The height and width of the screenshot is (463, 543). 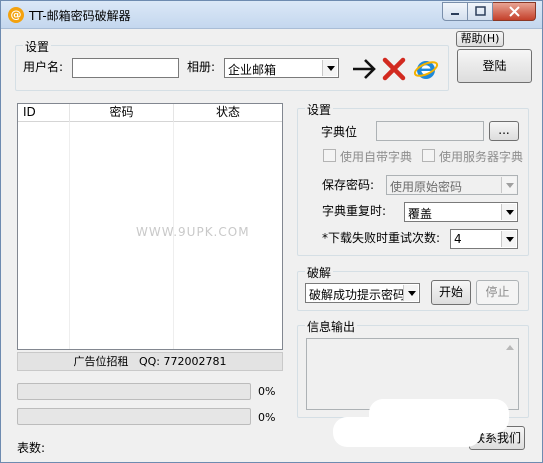 I want to click on username-input, so click(x=125, y=68).